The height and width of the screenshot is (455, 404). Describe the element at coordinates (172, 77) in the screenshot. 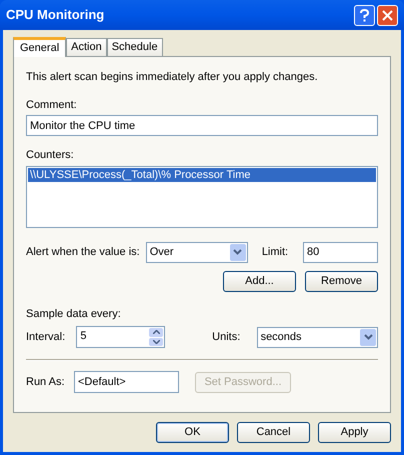

I see `intro-text: This alert scan begins immediately after you apply changes.` at that location.